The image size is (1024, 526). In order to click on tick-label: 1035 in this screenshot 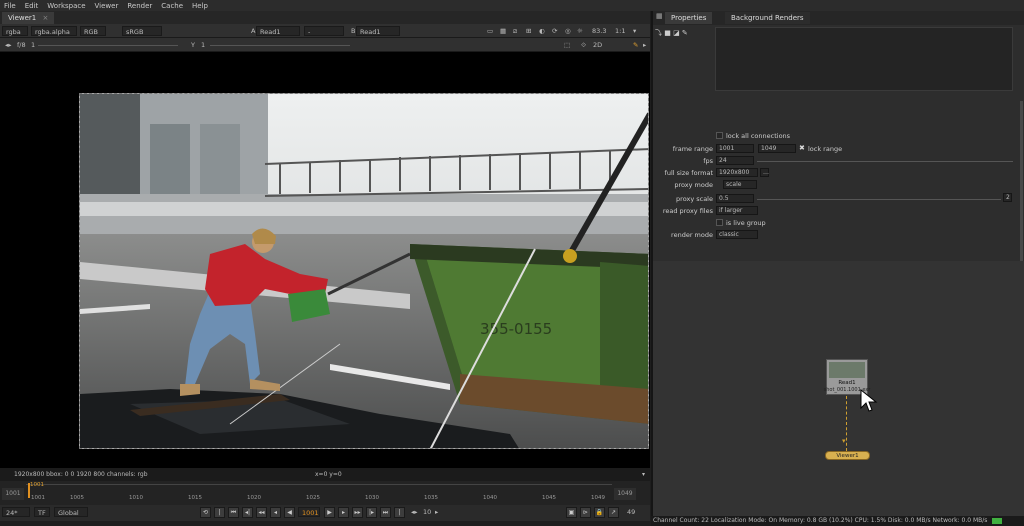, I will do `click(431, 498)`.